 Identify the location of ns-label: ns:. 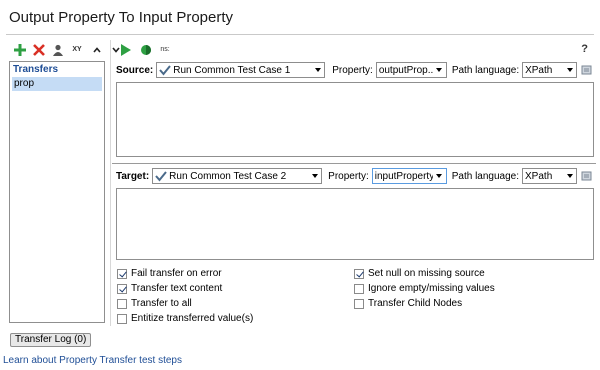
(165, 49).